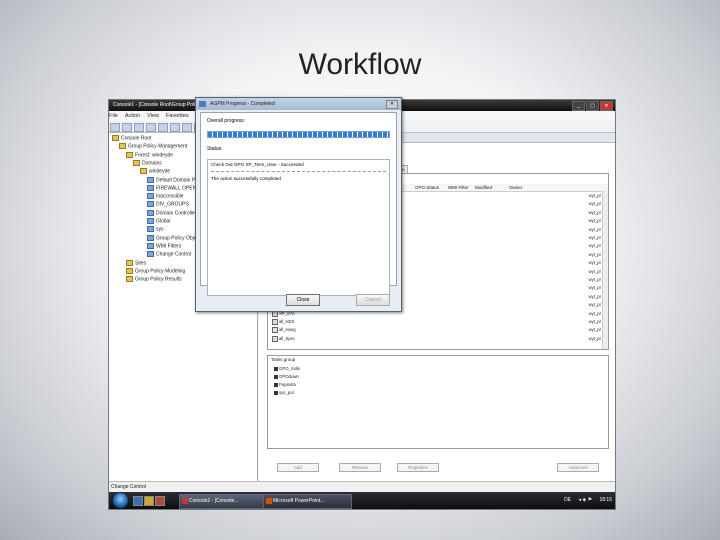 The width and height of the screenshot is (720, 540). What do you see at coordinates (160, 171) in the screenshot?
I see `tree-item-label: windeyde` at bounding box center [160, 171].